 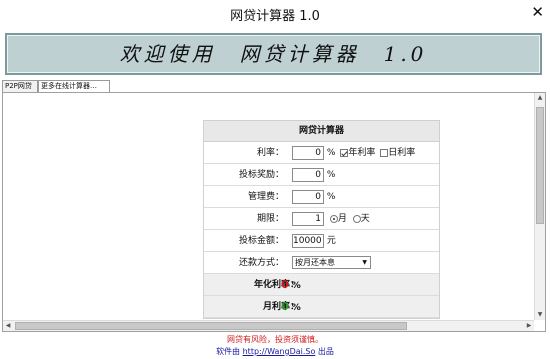 What do you see at coordinates (275, 16) in the screenshot?
I see `window-title: 网贷计算器 1.0` at bounding box center [275, 16].